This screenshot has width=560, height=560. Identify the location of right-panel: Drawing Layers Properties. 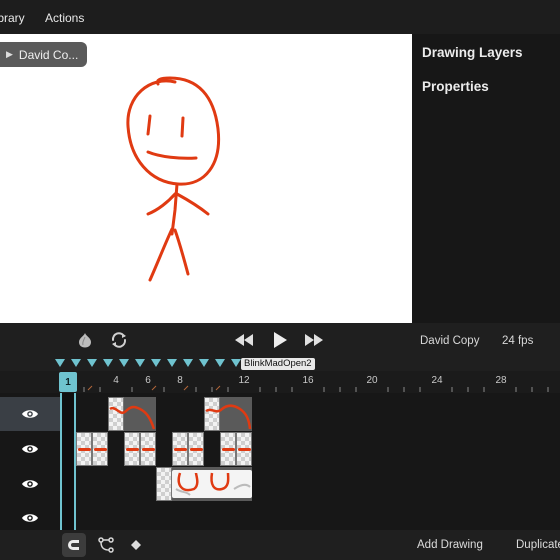
(486, 178).